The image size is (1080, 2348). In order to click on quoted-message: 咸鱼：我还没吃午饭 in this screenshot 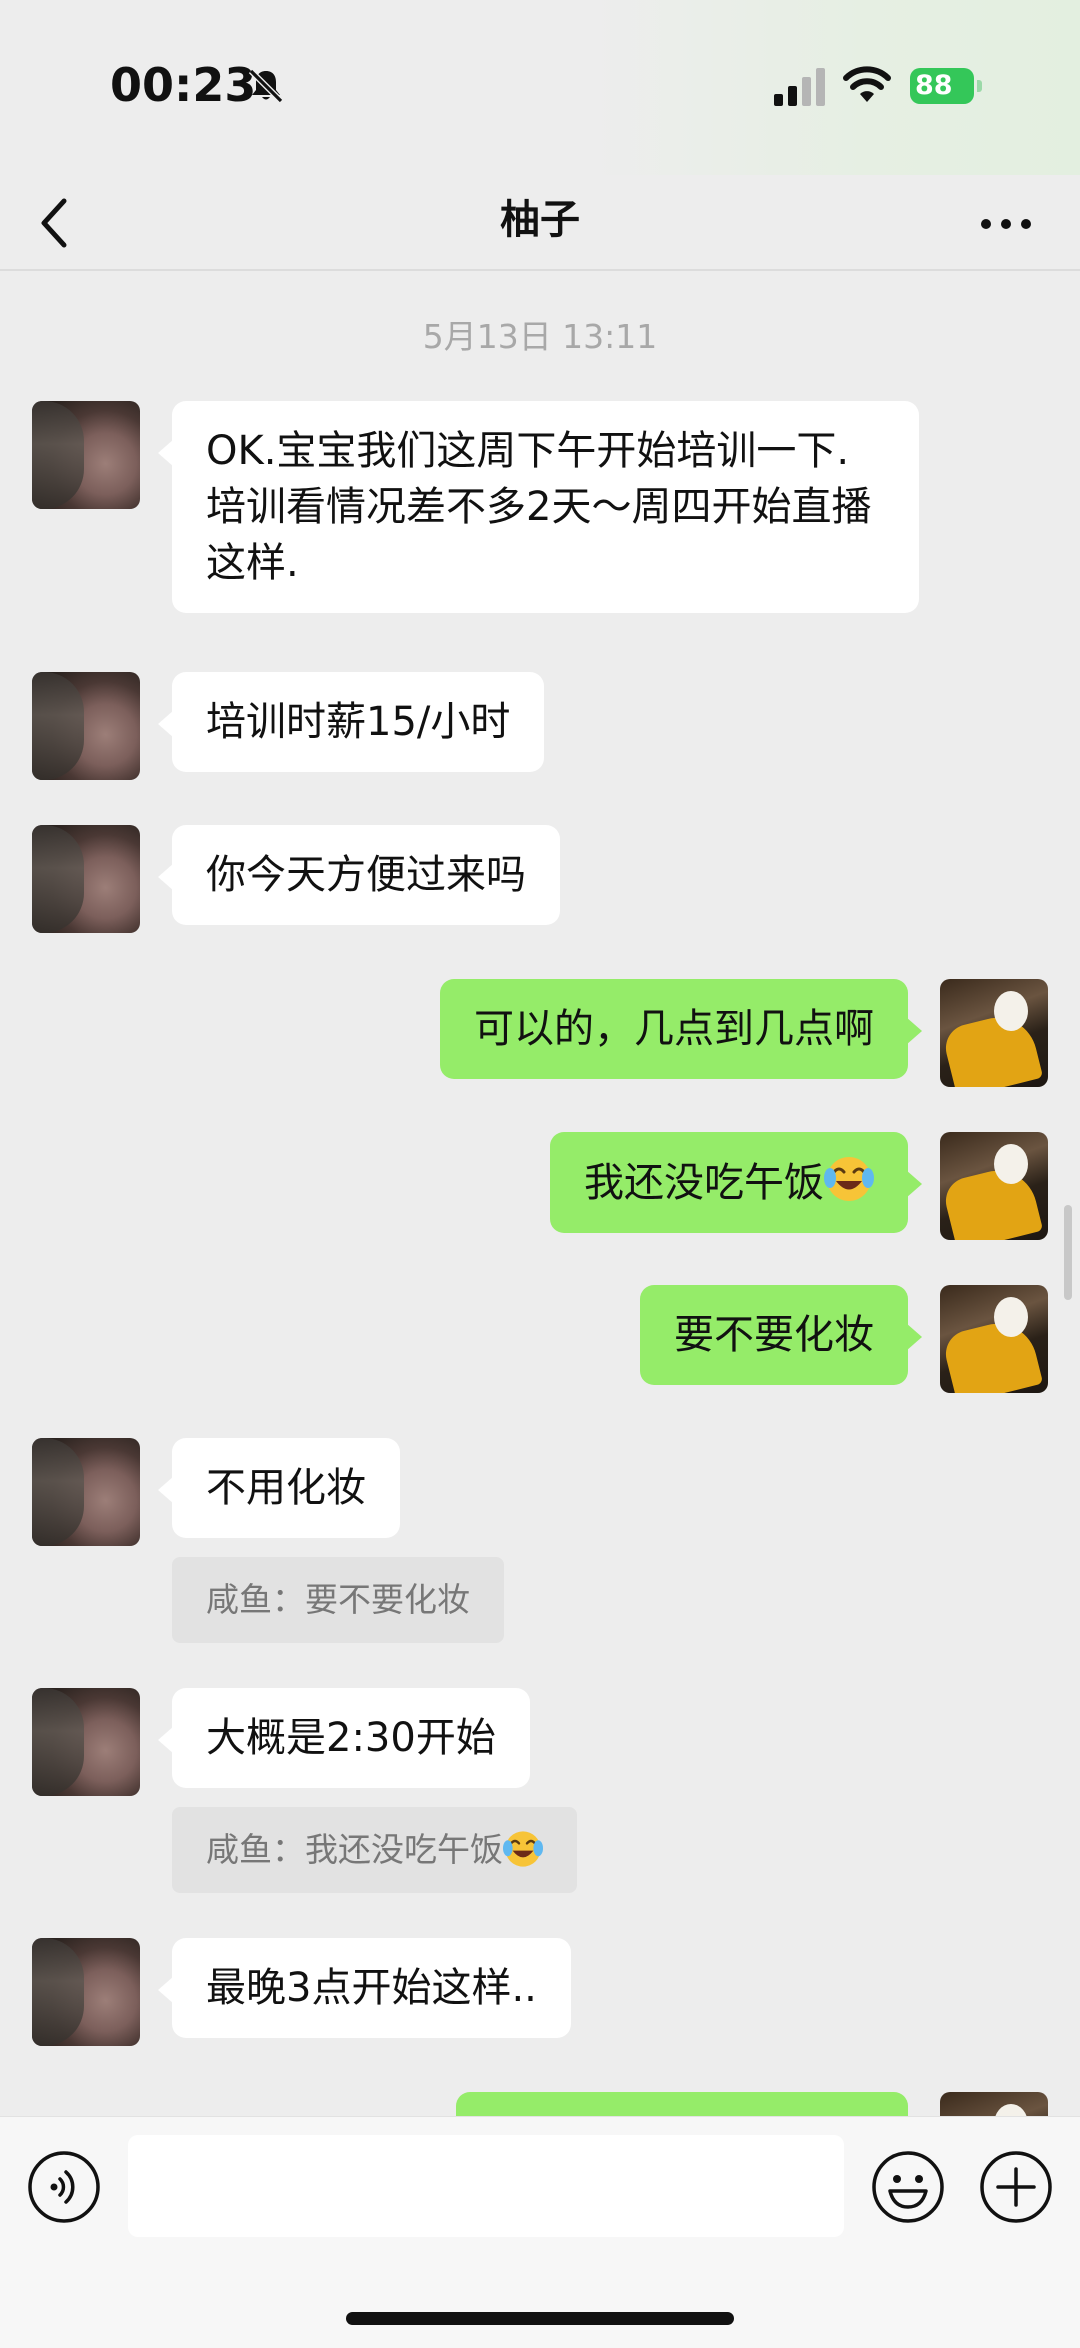, I will do `click(374, 1850)`.